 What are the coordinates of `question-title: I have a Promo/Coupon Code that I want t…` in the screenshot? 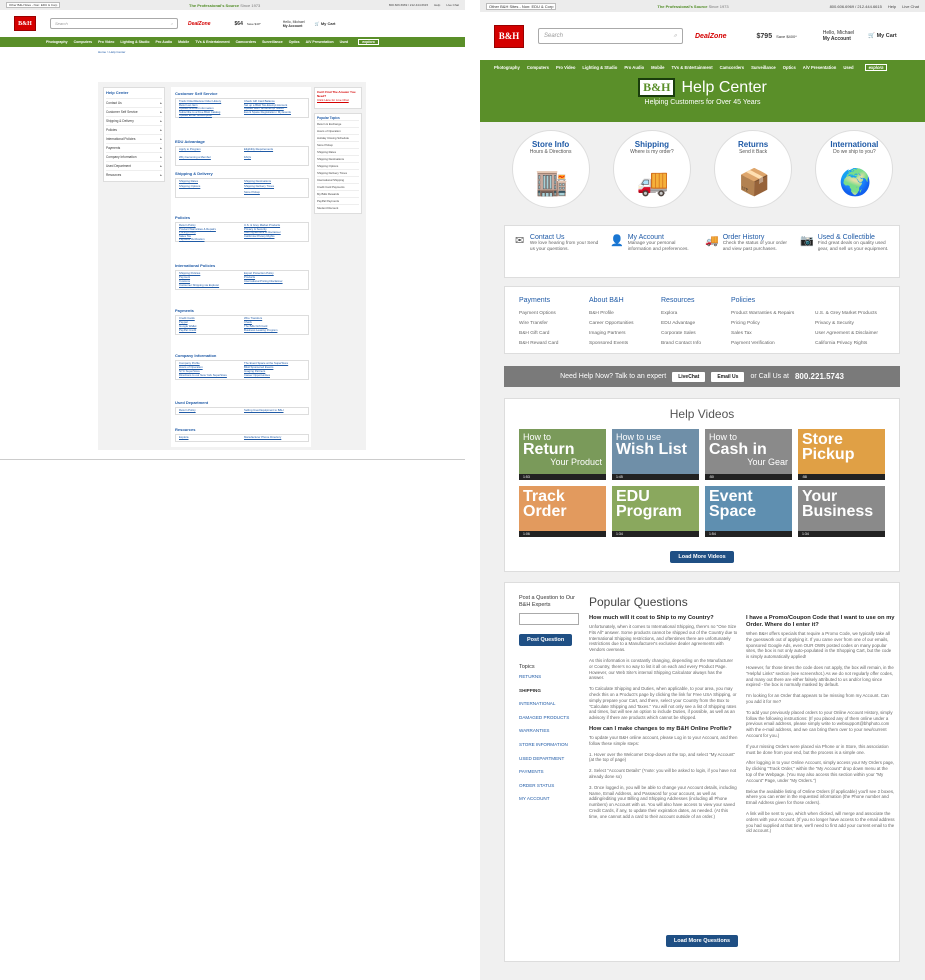 It's located at (820, 622).